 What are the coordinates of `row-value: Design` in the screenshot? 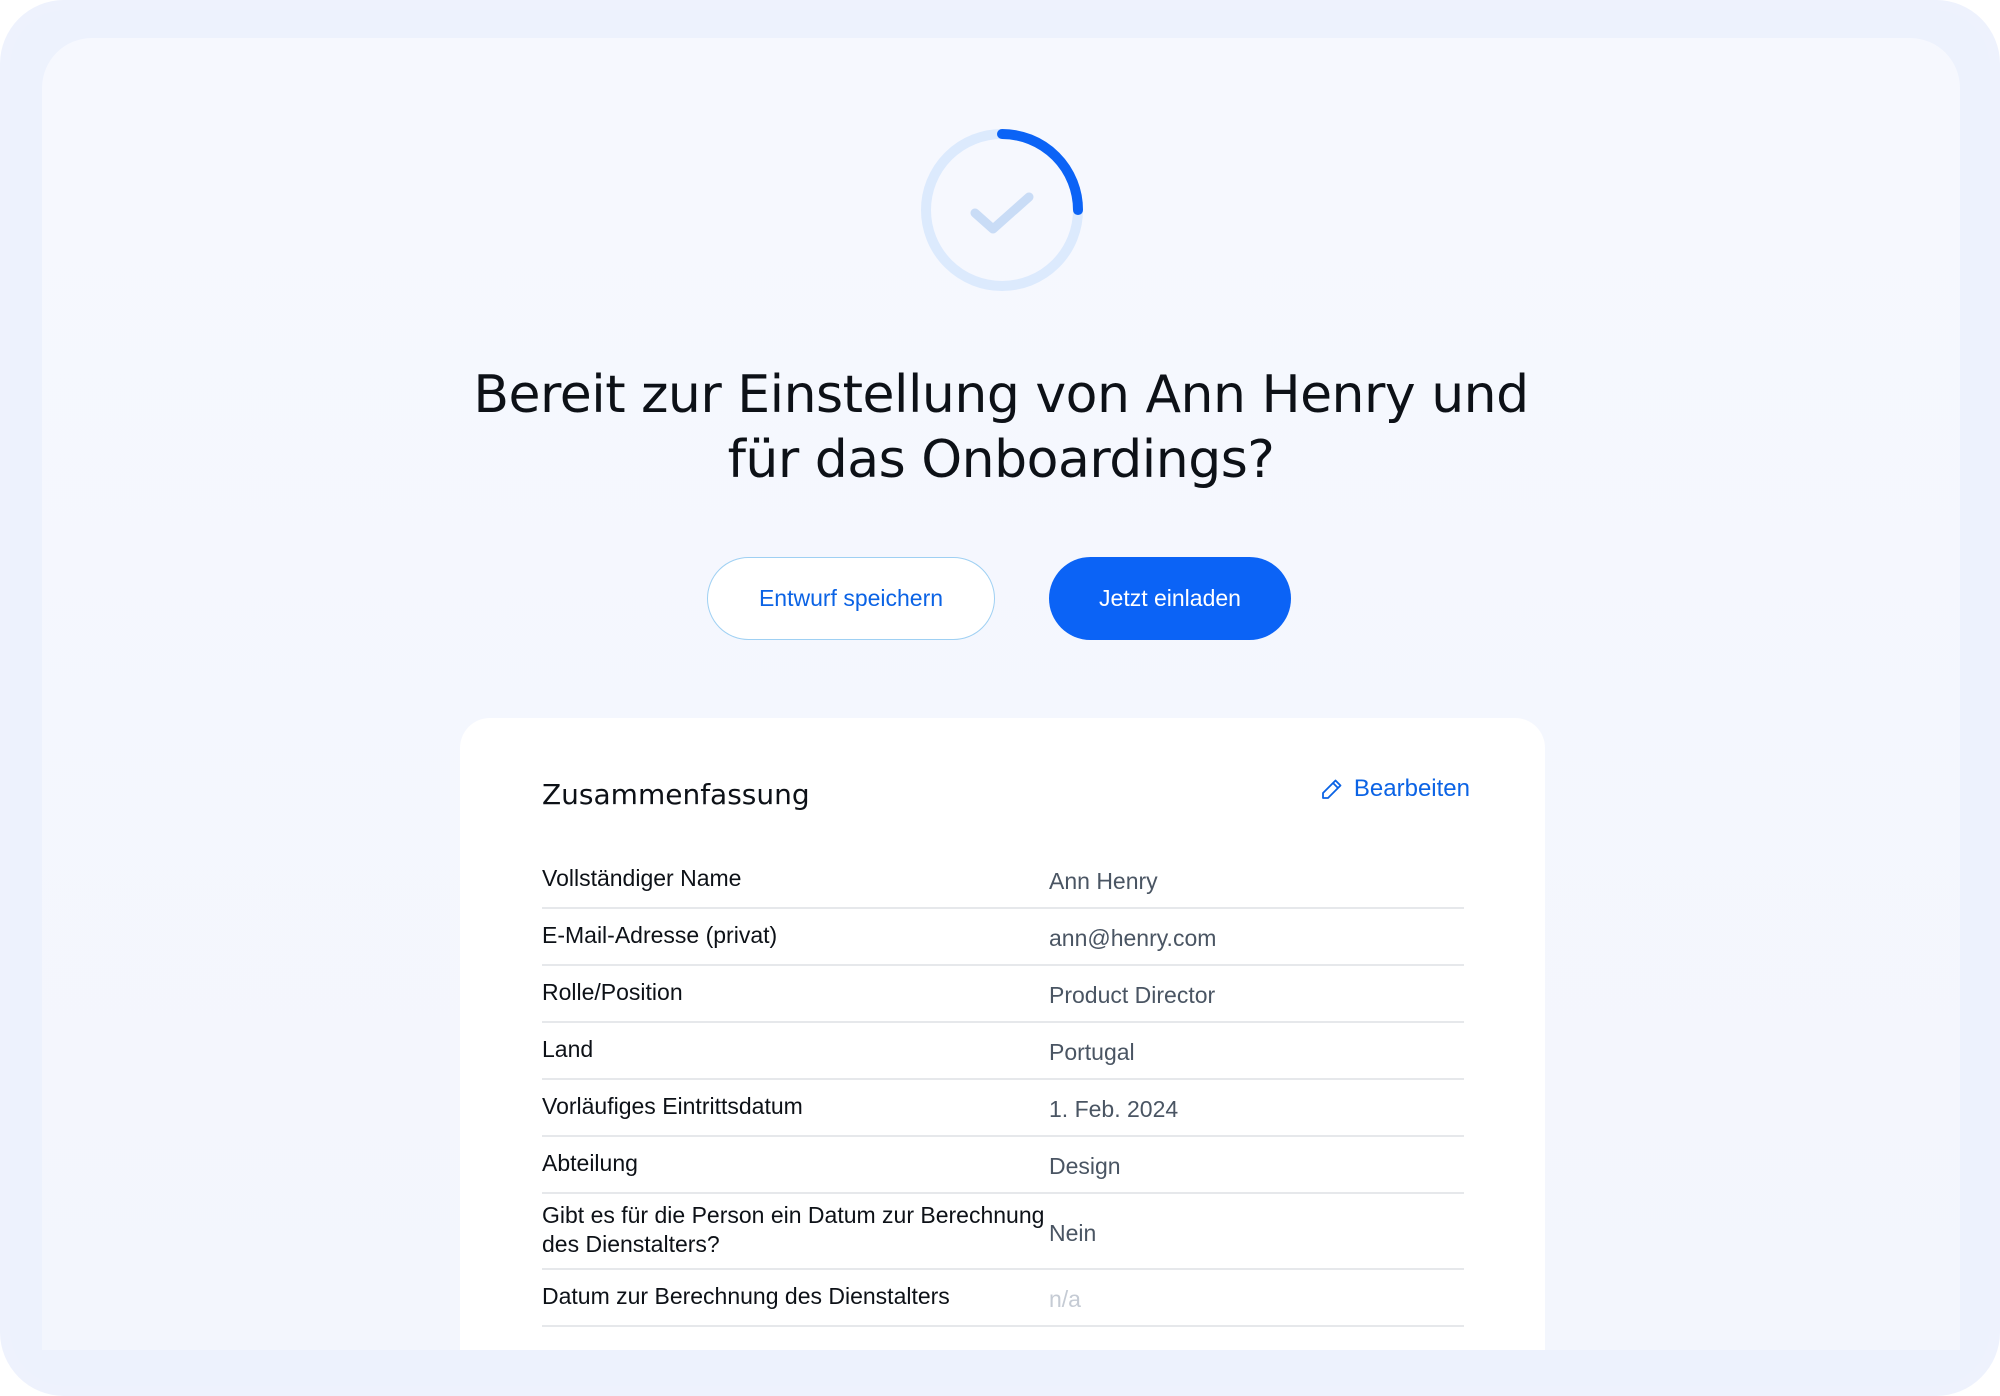 It's located at (1085, 1166).